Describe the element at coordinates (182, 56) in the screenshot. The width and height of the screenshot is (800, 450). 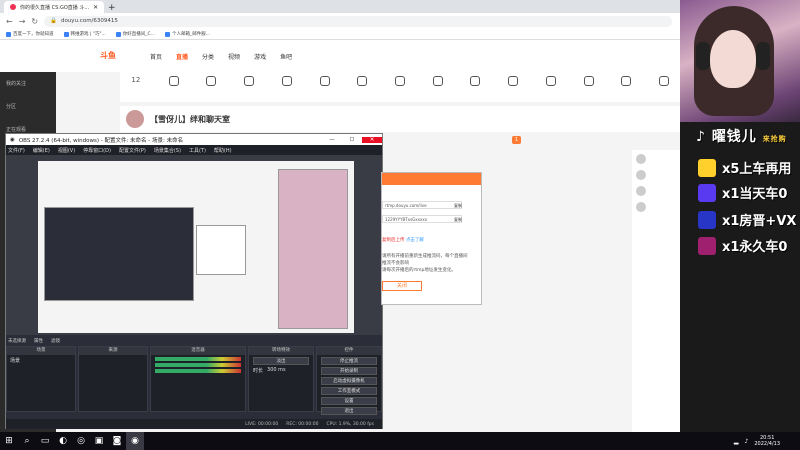
I see `nav-item-active: 直播` at that location.